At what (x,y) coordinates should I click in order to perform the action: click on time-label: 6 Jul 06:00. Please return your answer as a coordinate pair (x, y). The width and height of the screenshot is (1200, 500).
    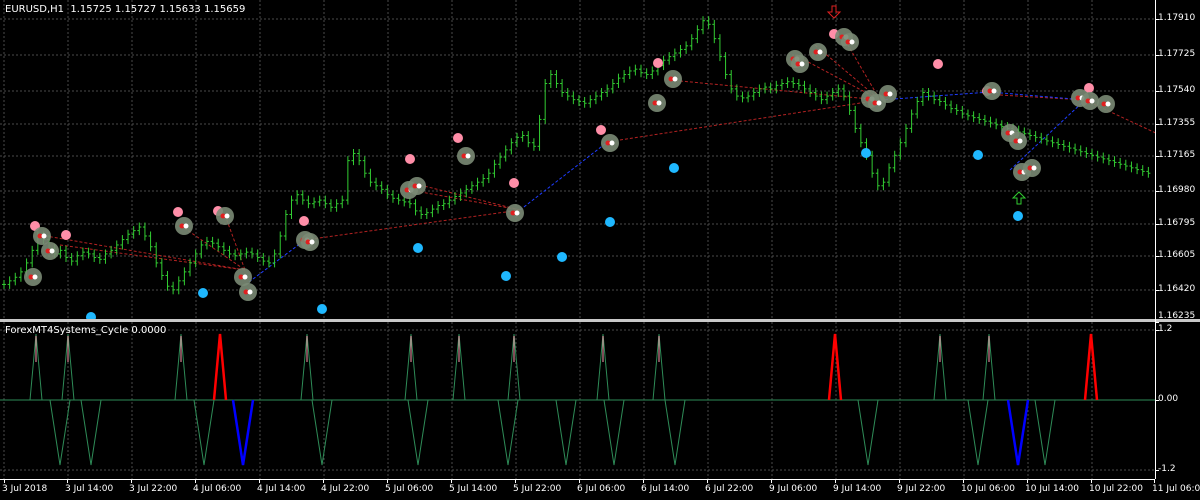
    Looking at the image, I should click on (601, 489).